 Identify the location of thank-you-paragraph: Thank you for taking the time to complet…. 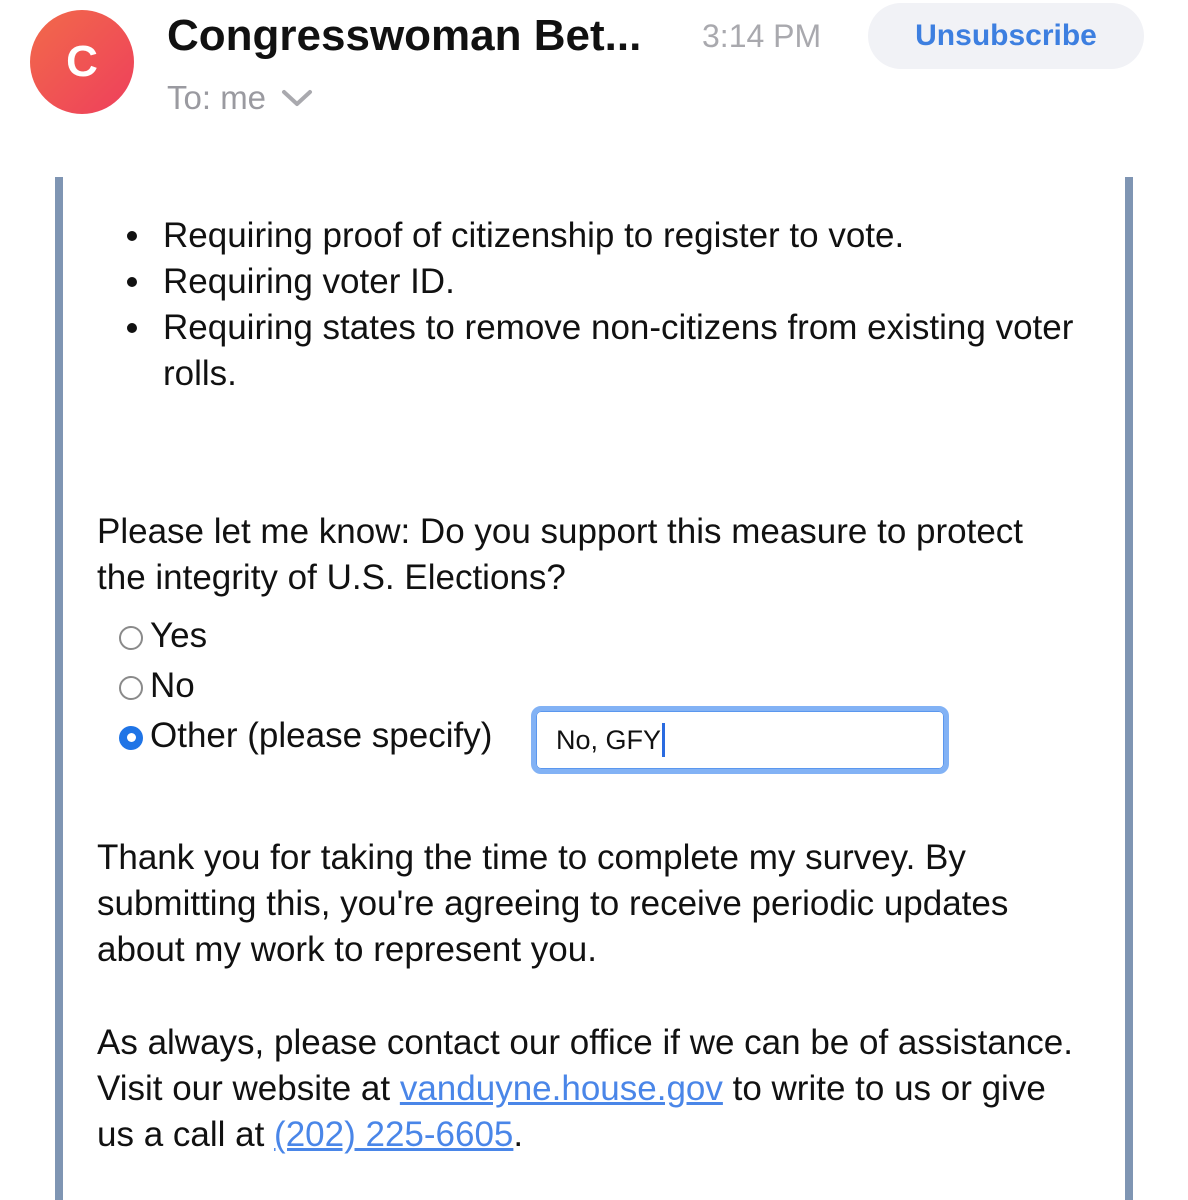
(553, 903).